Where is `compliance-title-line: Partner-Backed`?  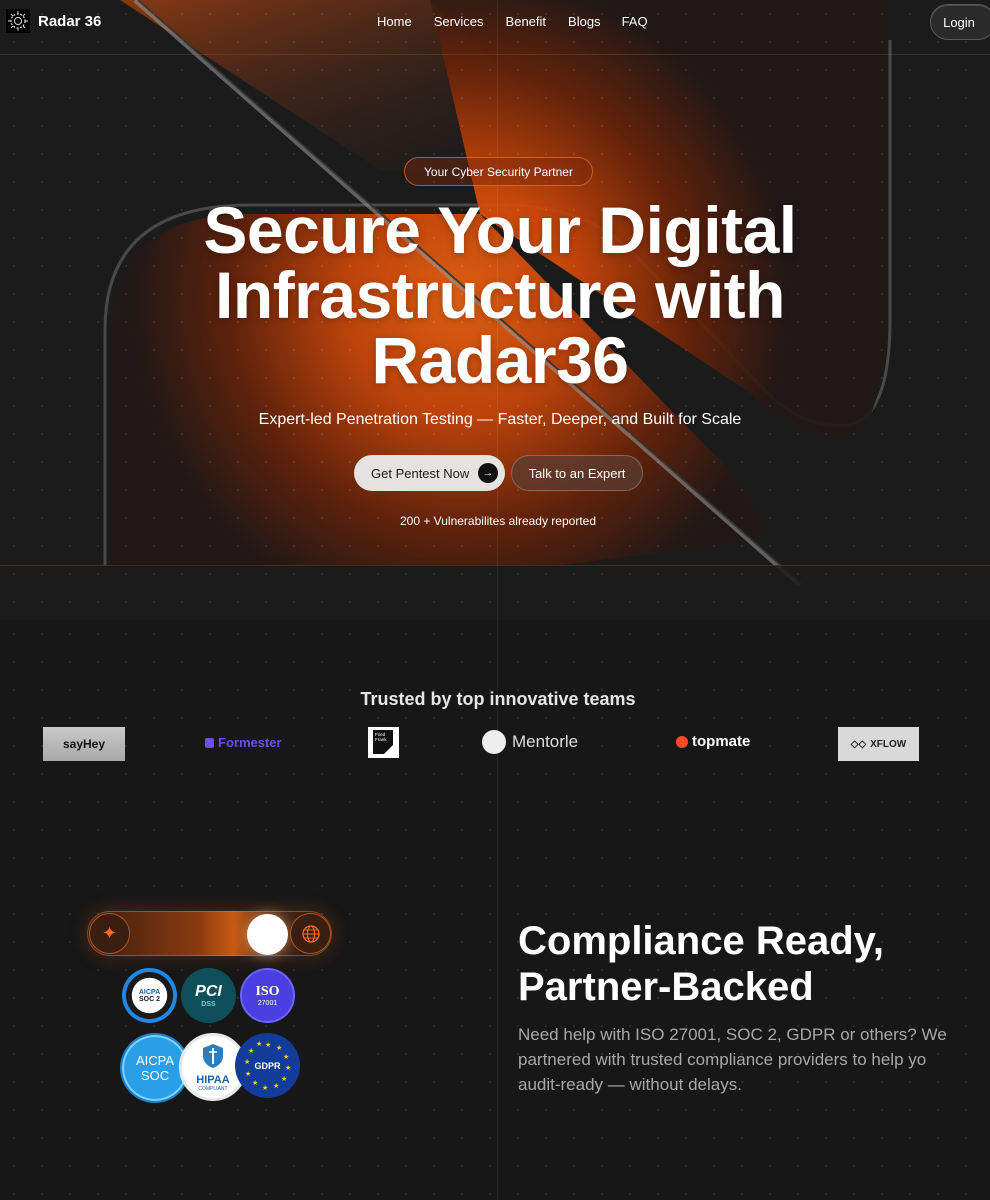
compliance-title-line: Partner-Backed is located at coordinates (666, 987).